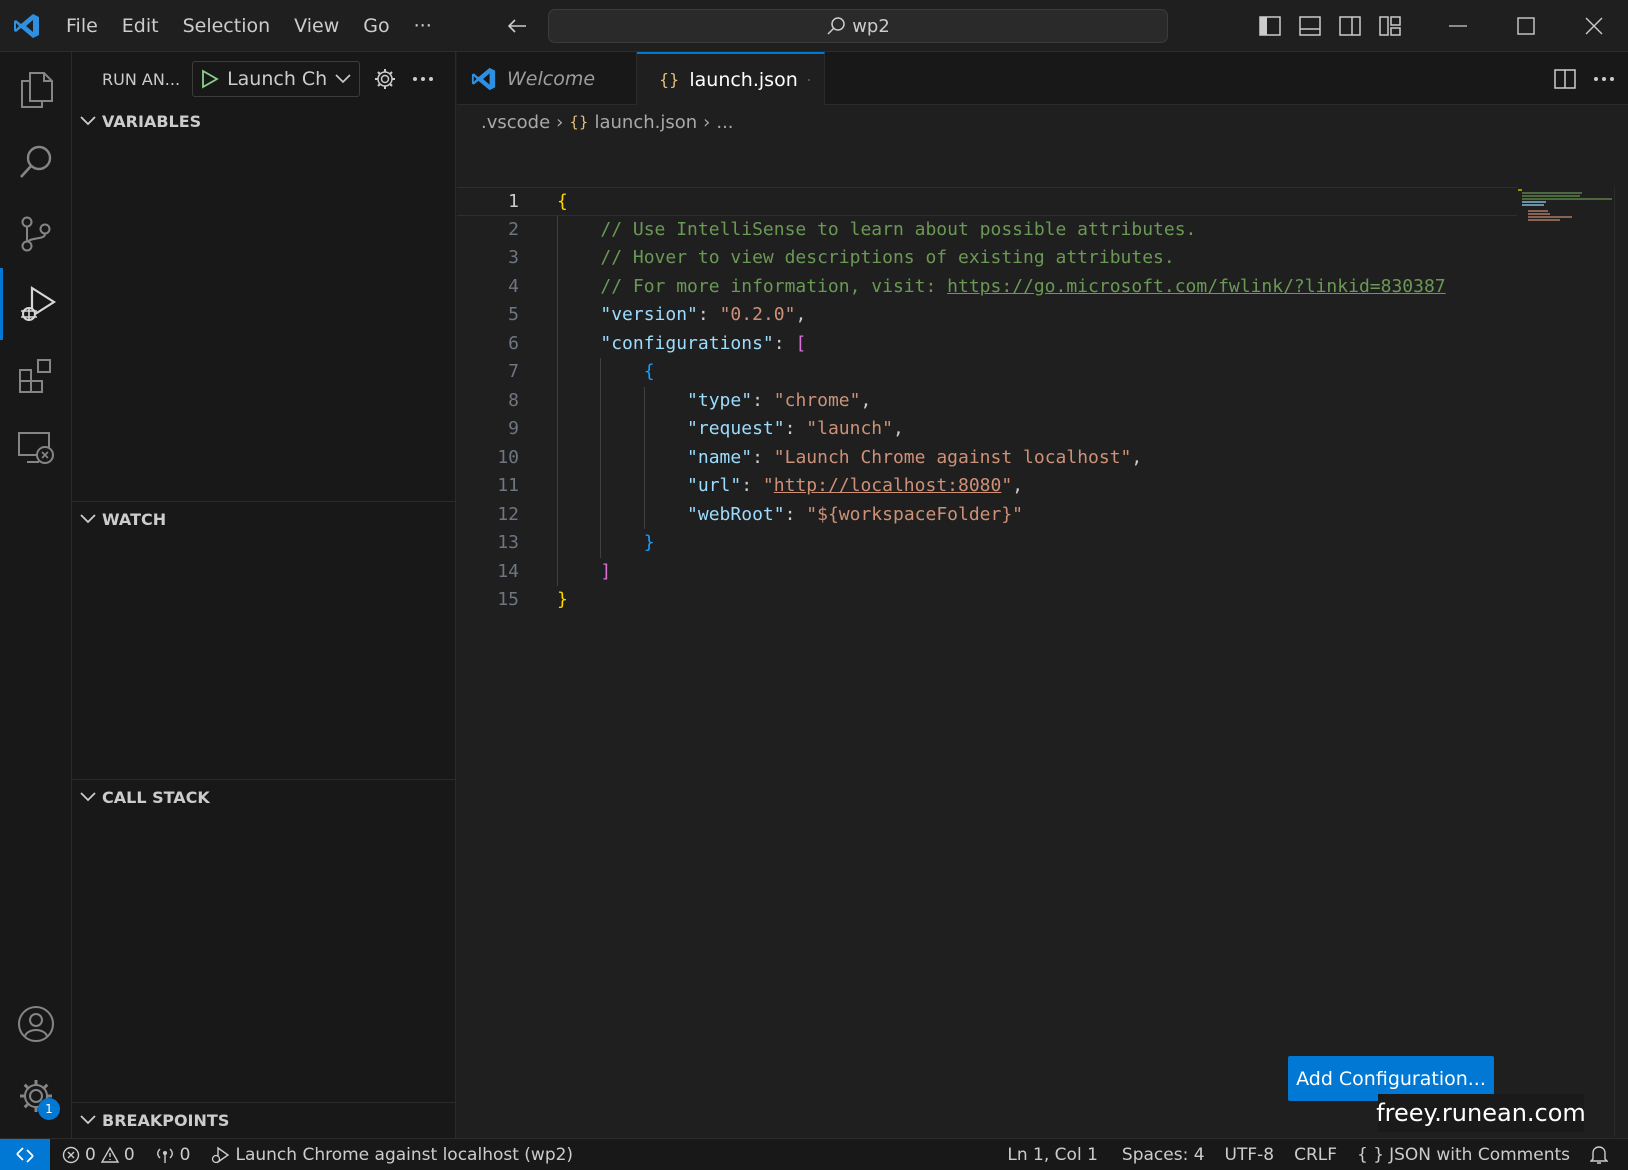 The image size is (1628, 1170). I want to click on ports-count: 0, so click(185, 1154).